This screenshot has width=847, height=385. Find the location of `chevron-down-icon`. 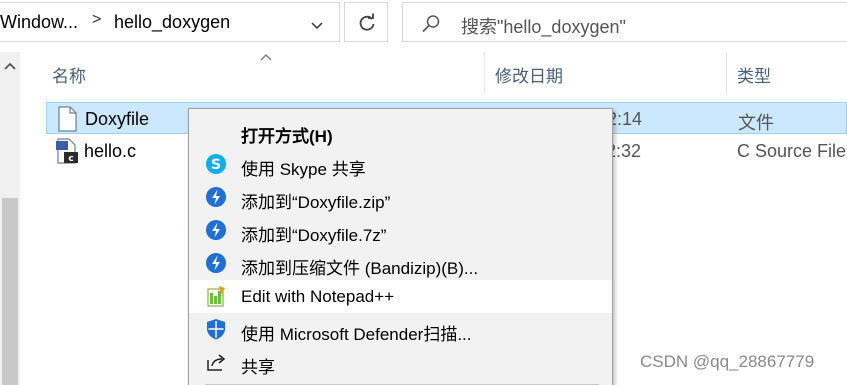

chevron-down-icon is located at coordinates (317, 25).